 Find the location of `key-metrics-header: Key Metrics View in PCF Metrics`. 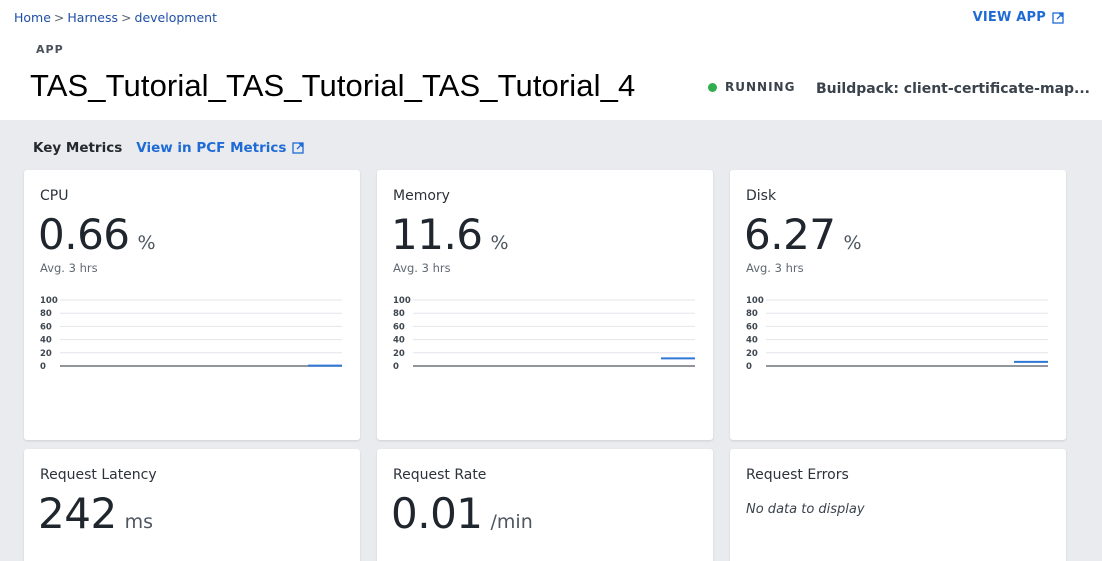

key-metrics-header: Key Metrics View in PCF Metrics is located at coordinates (169, 148).